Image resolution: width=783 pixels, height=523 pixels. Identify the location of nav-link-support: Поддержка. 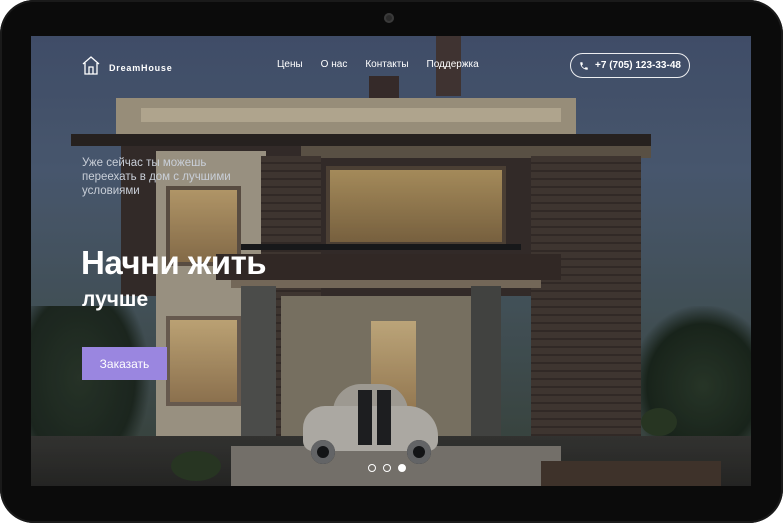
(453, 64).